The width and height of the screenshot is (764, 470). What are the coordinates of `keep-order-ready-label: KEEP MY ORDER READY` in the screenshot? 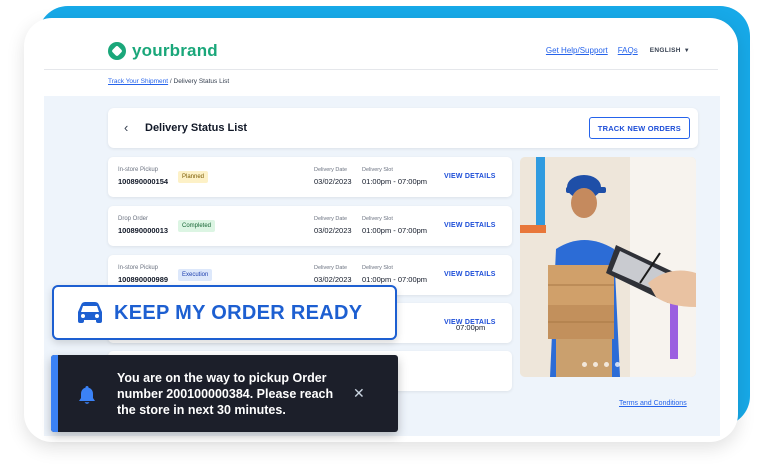 It's located at (238, 313).